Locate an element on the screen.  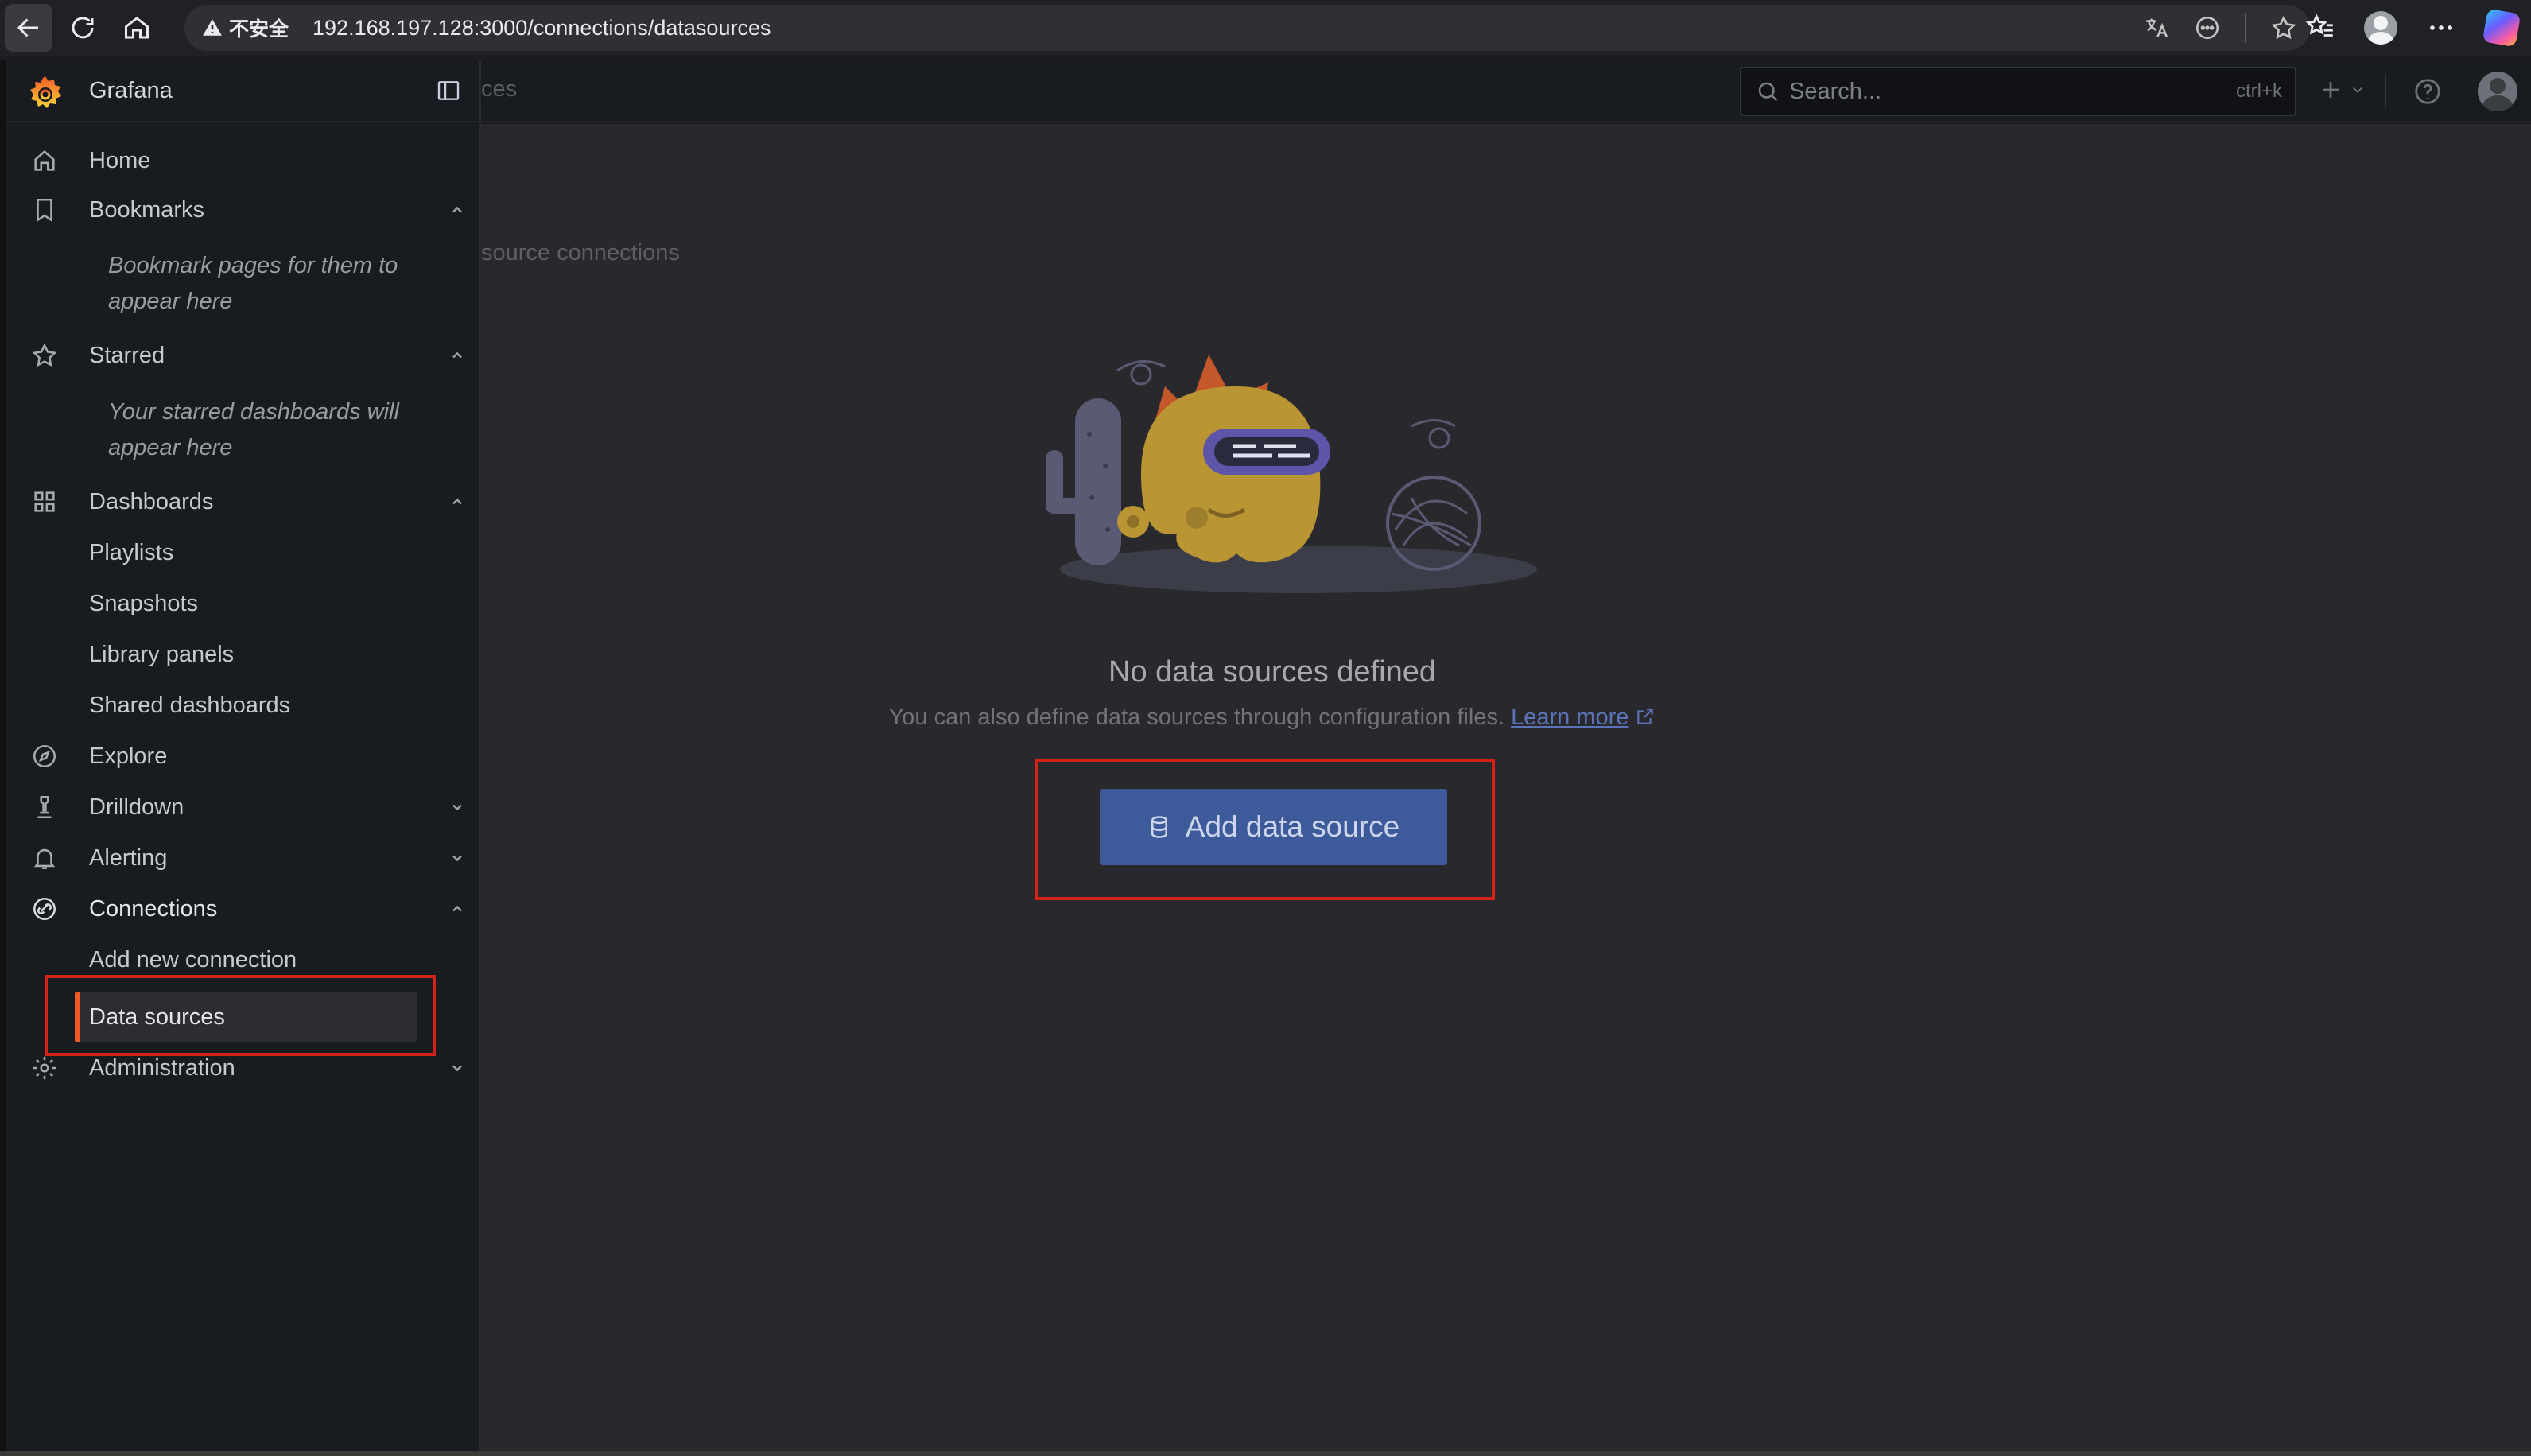
favorite-button is located at coordinates (2283, 27).